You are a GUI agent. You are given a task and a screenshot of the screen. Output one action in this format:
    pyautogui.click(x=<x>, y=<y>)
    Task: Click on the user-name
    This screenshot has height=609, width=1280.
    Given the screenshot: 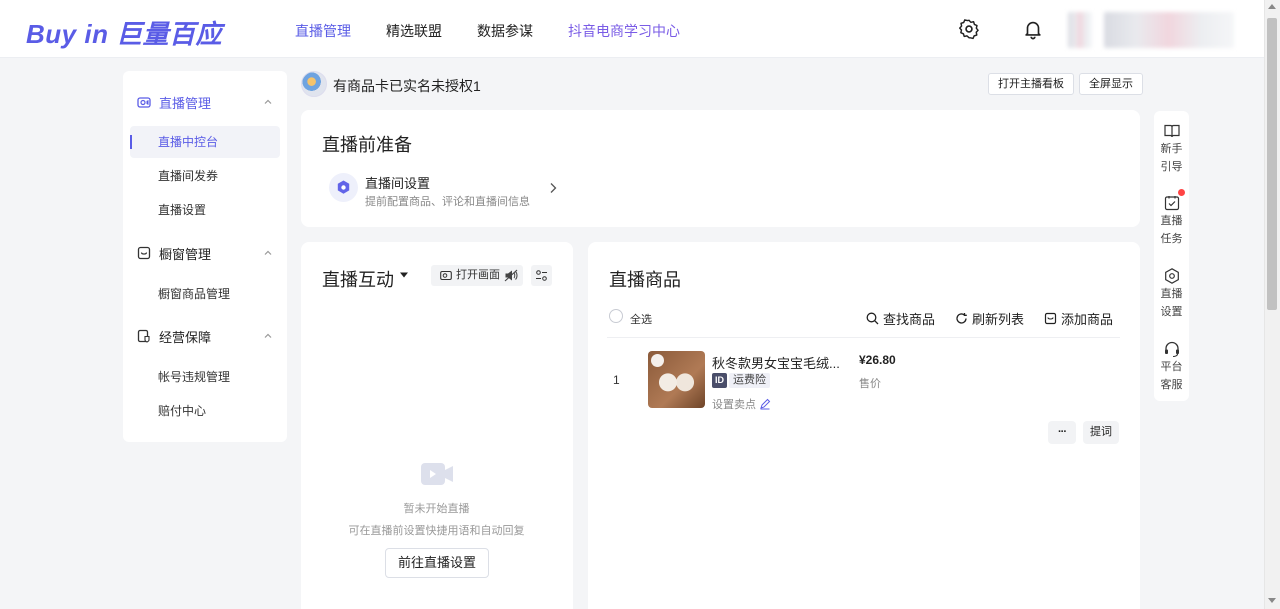 What is the action you would take?
    pyautogui.click(x=1169, y=30)
    